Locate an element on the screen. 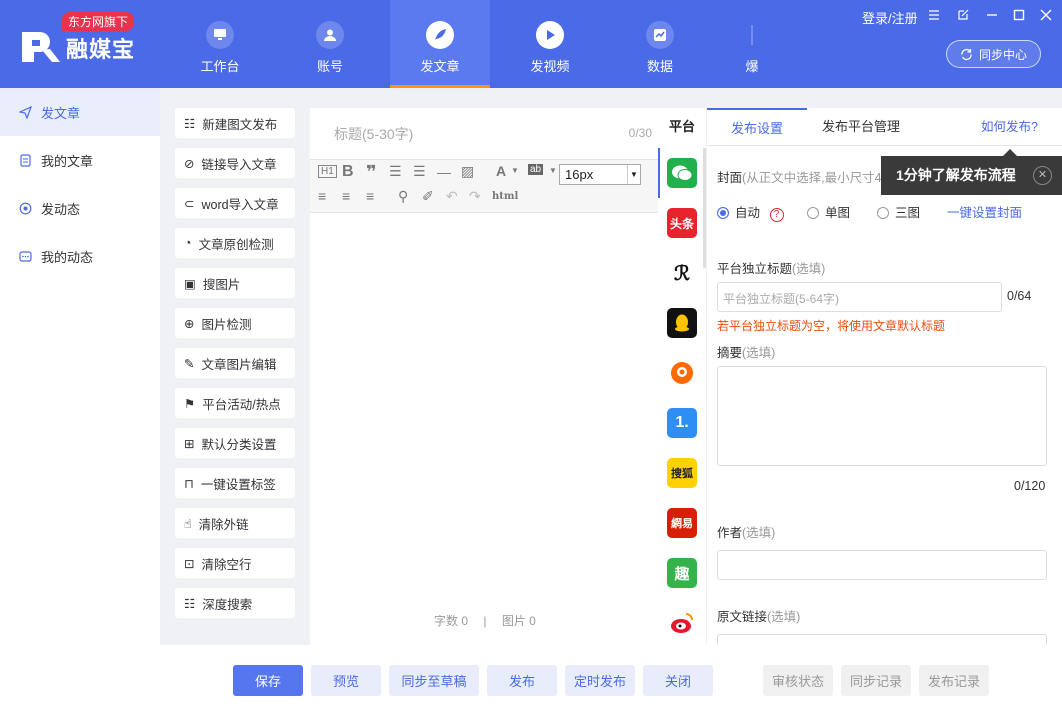 Image resolution: width=1062 pixels, height=717 pixels. font-size-select: 16px ▼ is located at coordinates (600, 174).